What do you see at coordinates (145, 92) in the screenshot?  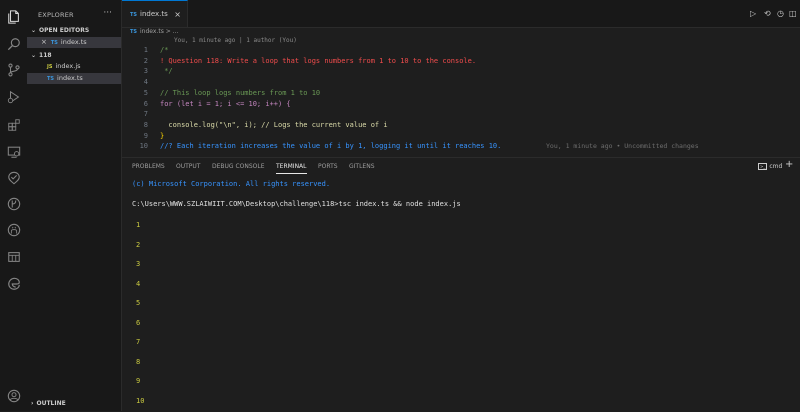 I see `line-number: 5` at bounding box center [145, 92].